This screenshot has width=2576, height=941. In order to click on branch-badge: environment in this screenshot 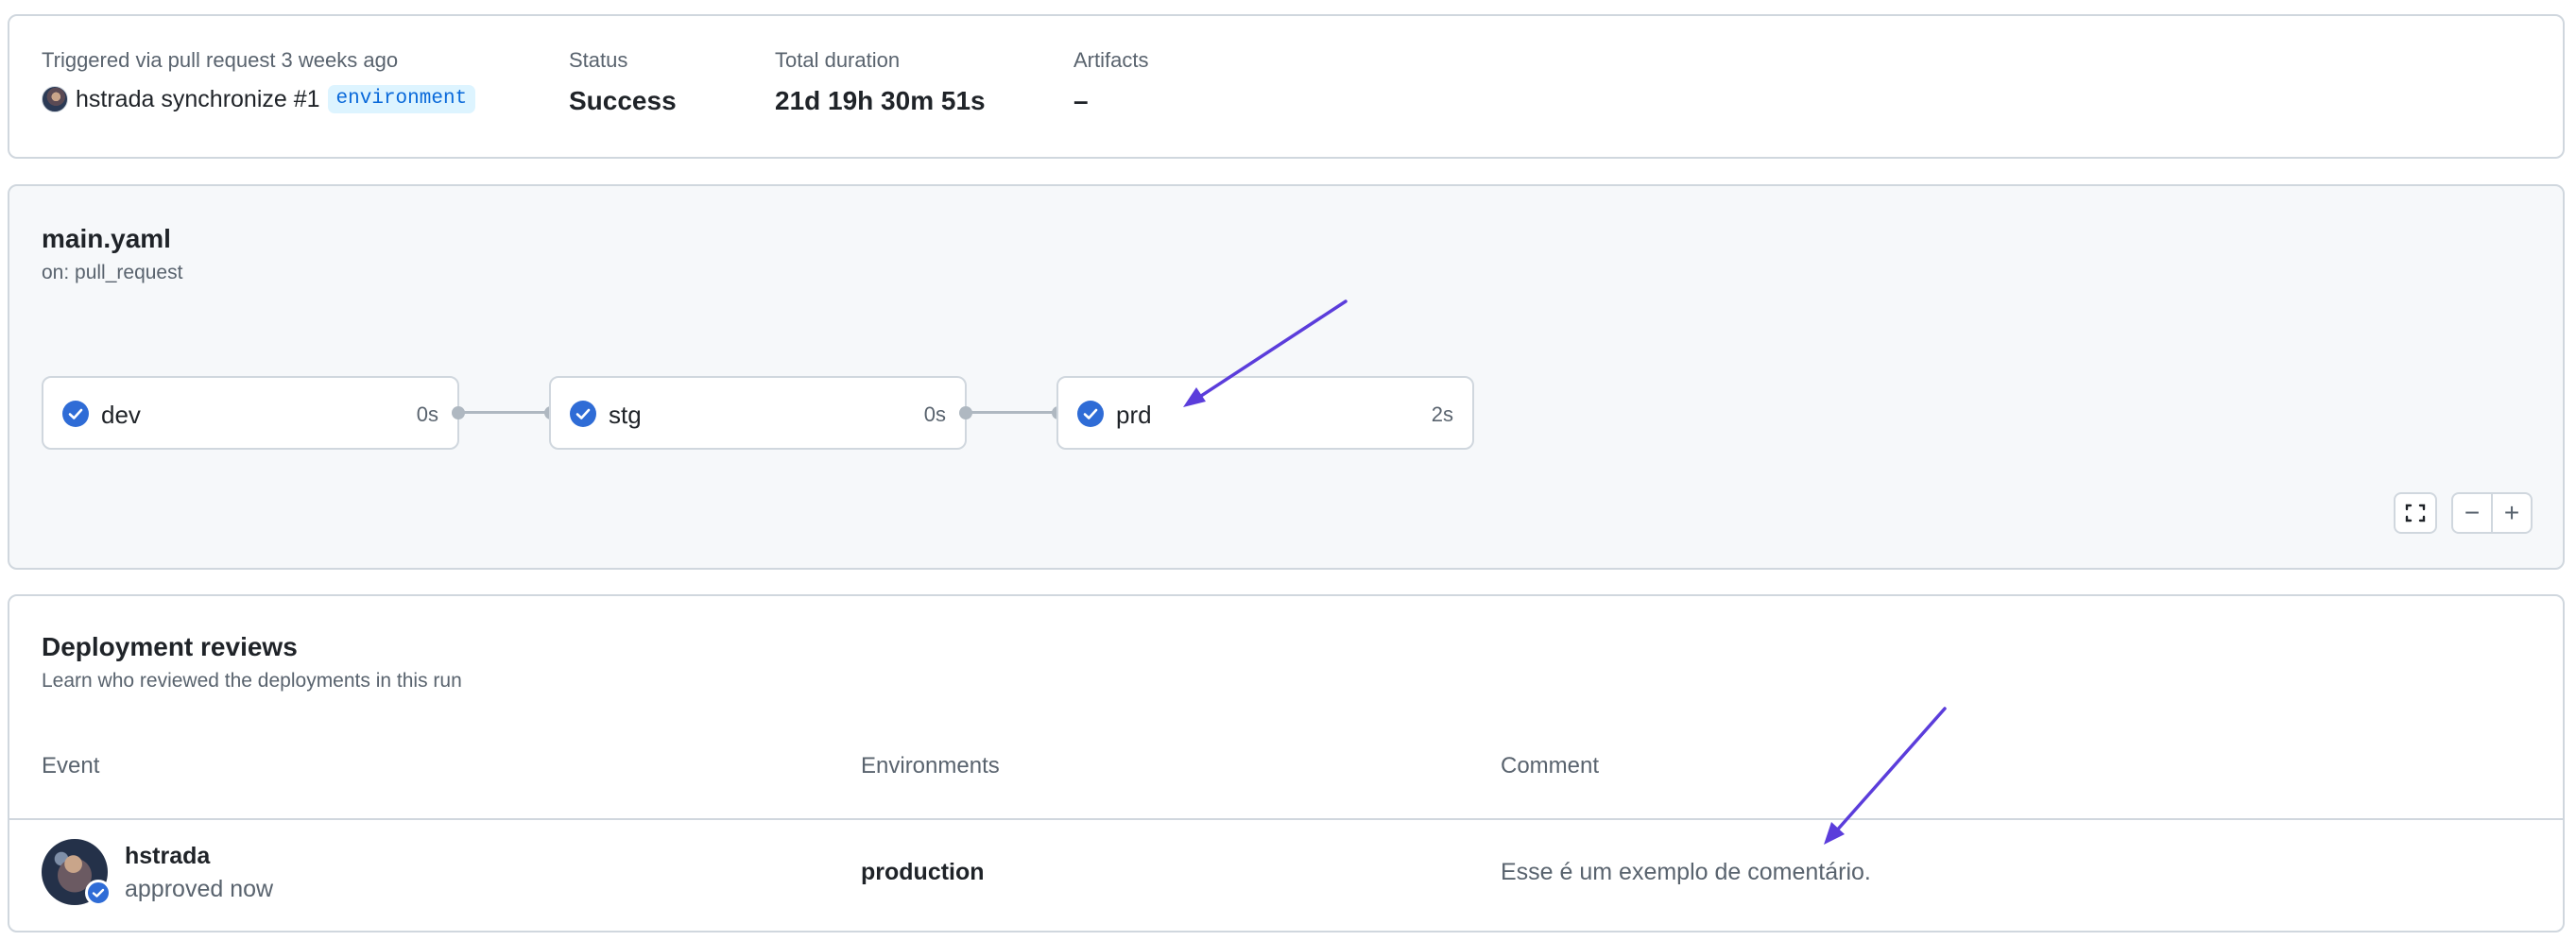, I will do `click(401, 99)`.